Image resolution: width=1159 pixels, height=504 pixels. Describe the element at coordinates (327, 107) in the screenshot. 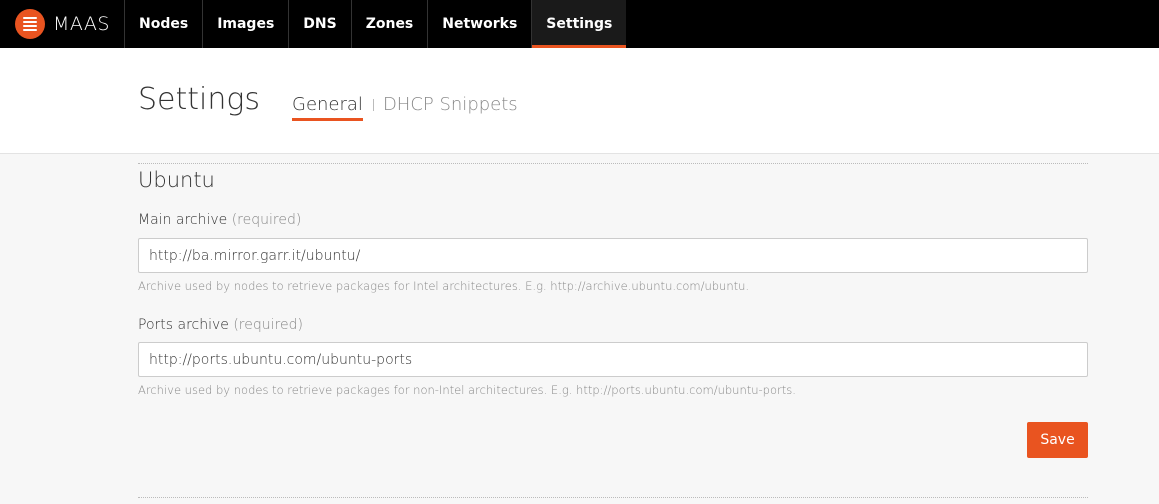

I see `tab-general: General` at that location.